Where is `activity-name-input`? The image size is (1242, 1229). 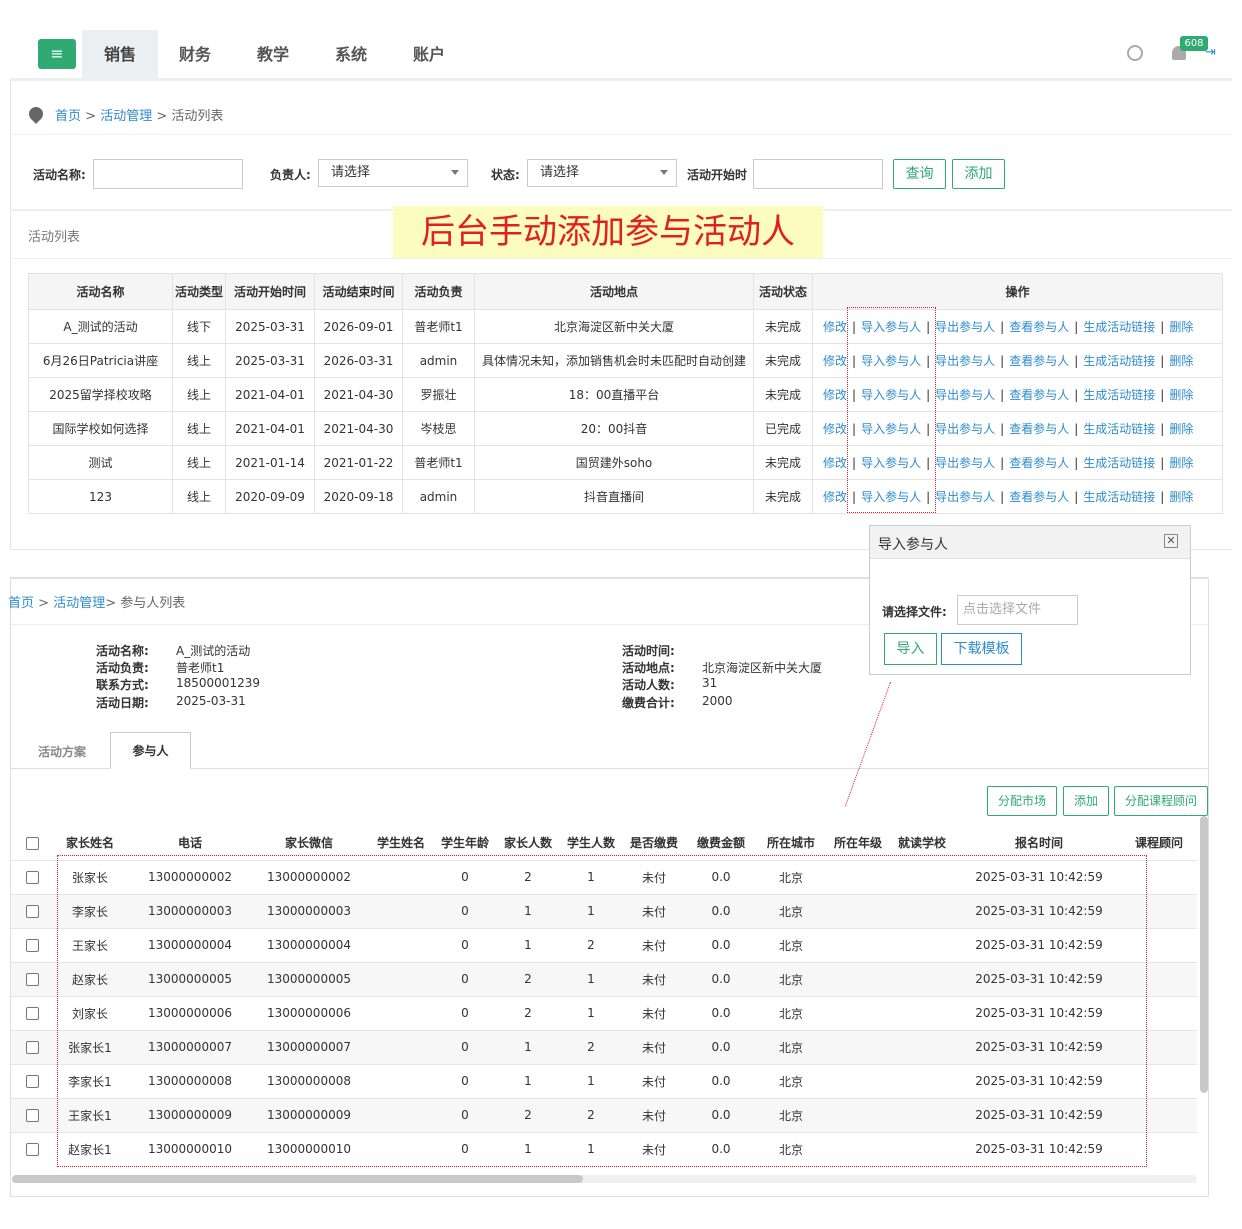 activity-name-input is located at coordinates (168, 174).